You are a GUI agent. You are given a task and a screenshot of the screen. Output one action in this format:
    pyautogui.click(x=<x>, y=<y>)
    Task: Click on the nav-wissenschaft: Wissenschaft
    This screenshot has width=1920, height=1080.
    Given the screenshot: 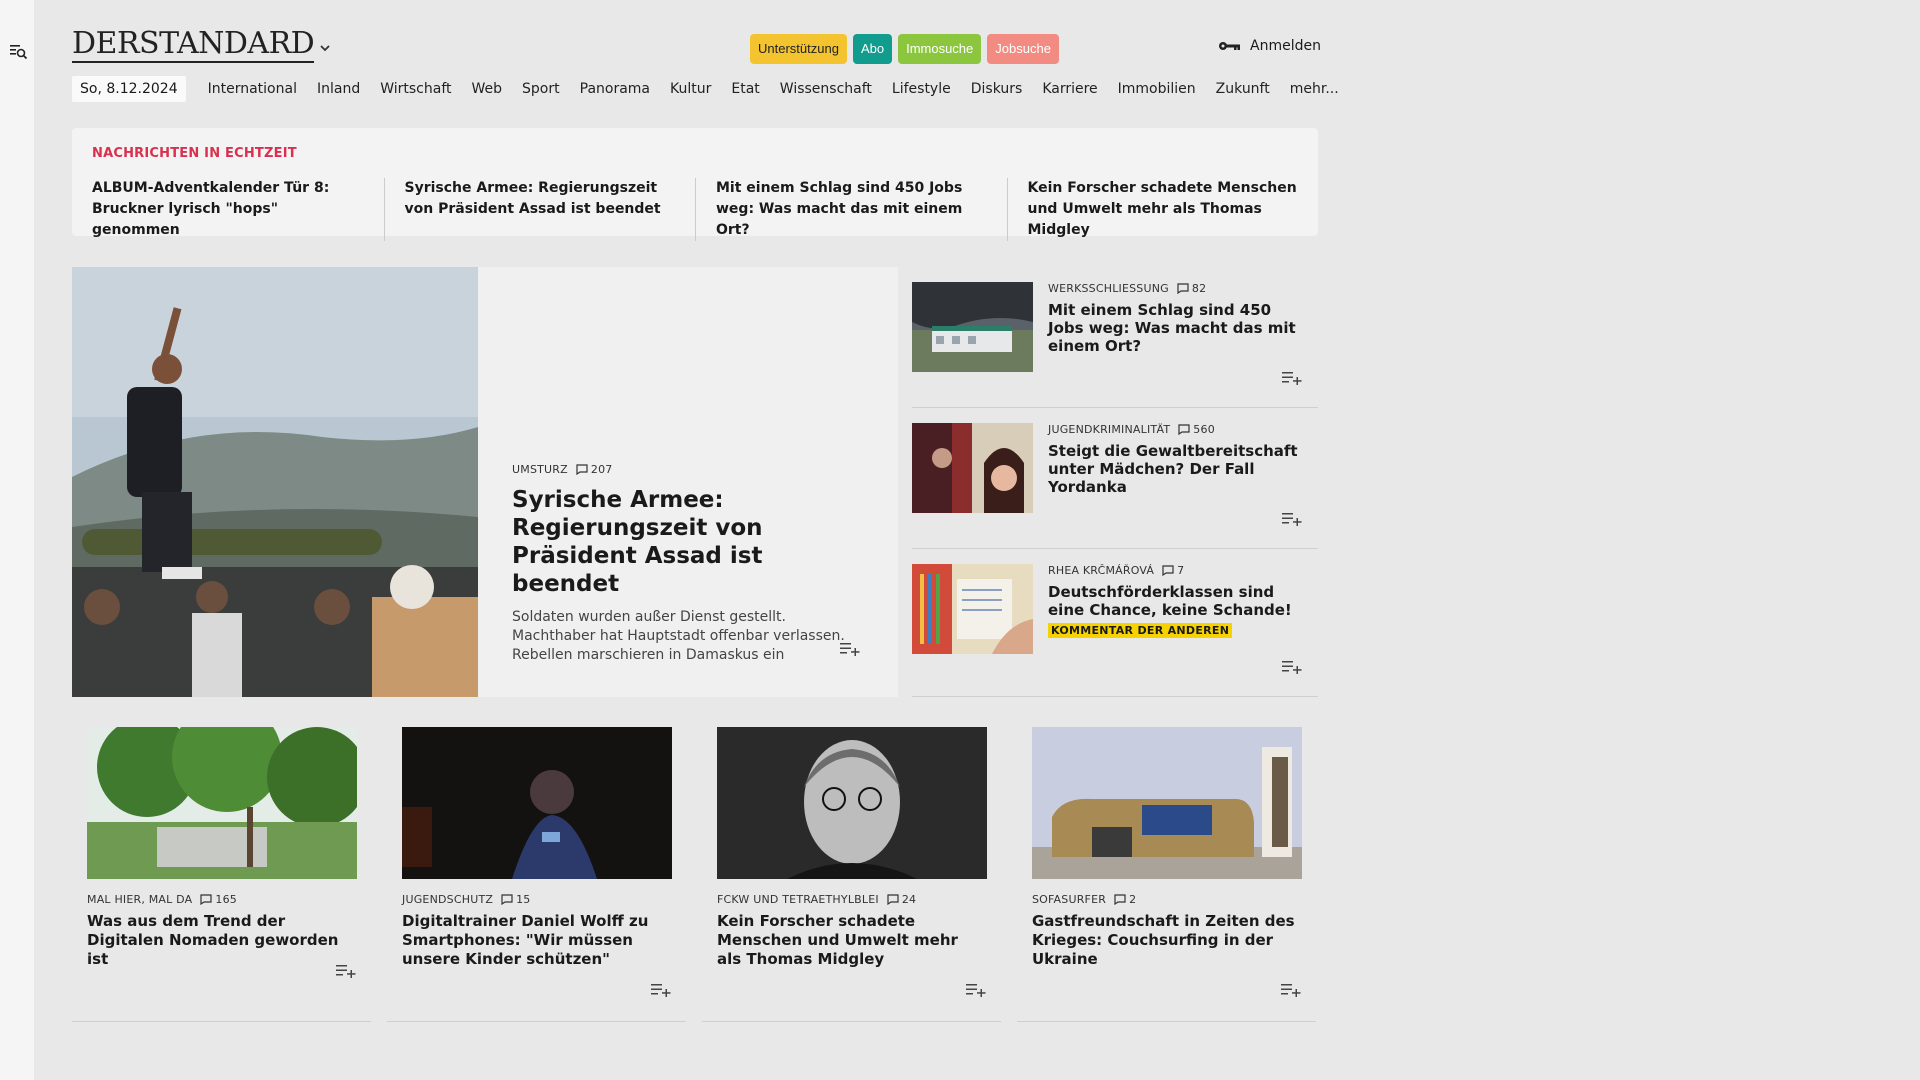 What is the action you would take?
    pyautogui.click(x=826, y=89)
    